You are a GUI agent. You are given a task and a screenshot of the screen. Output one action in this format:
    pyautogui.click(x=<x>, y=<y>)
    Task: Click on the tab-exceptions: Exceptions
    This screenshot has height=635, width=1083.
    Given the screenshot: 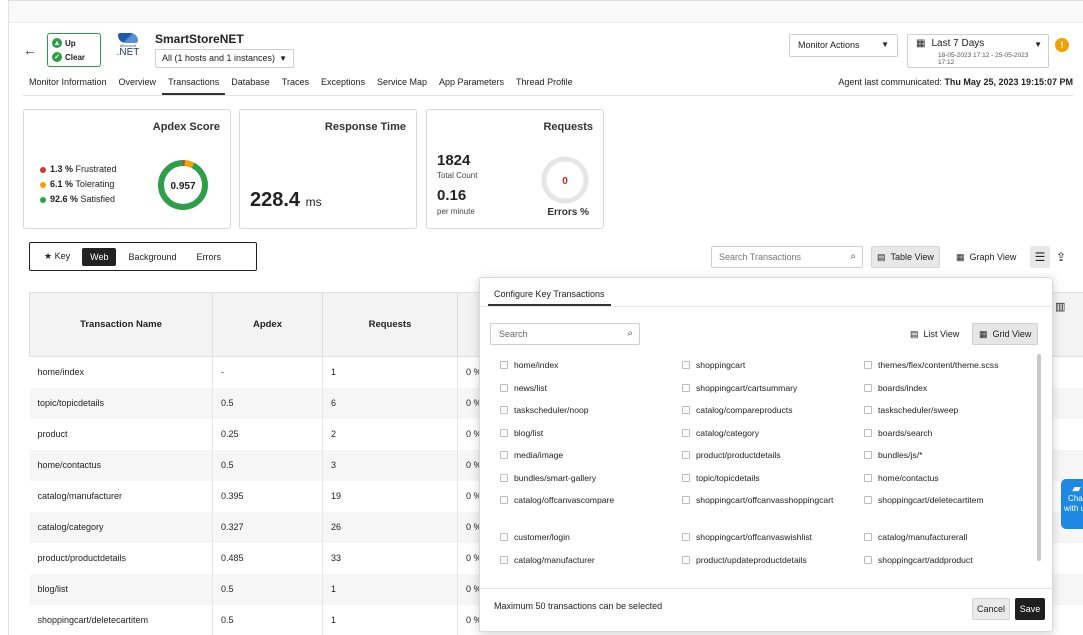 What is the action you would take?
    pyautogui.click(x=343, y=86)
    